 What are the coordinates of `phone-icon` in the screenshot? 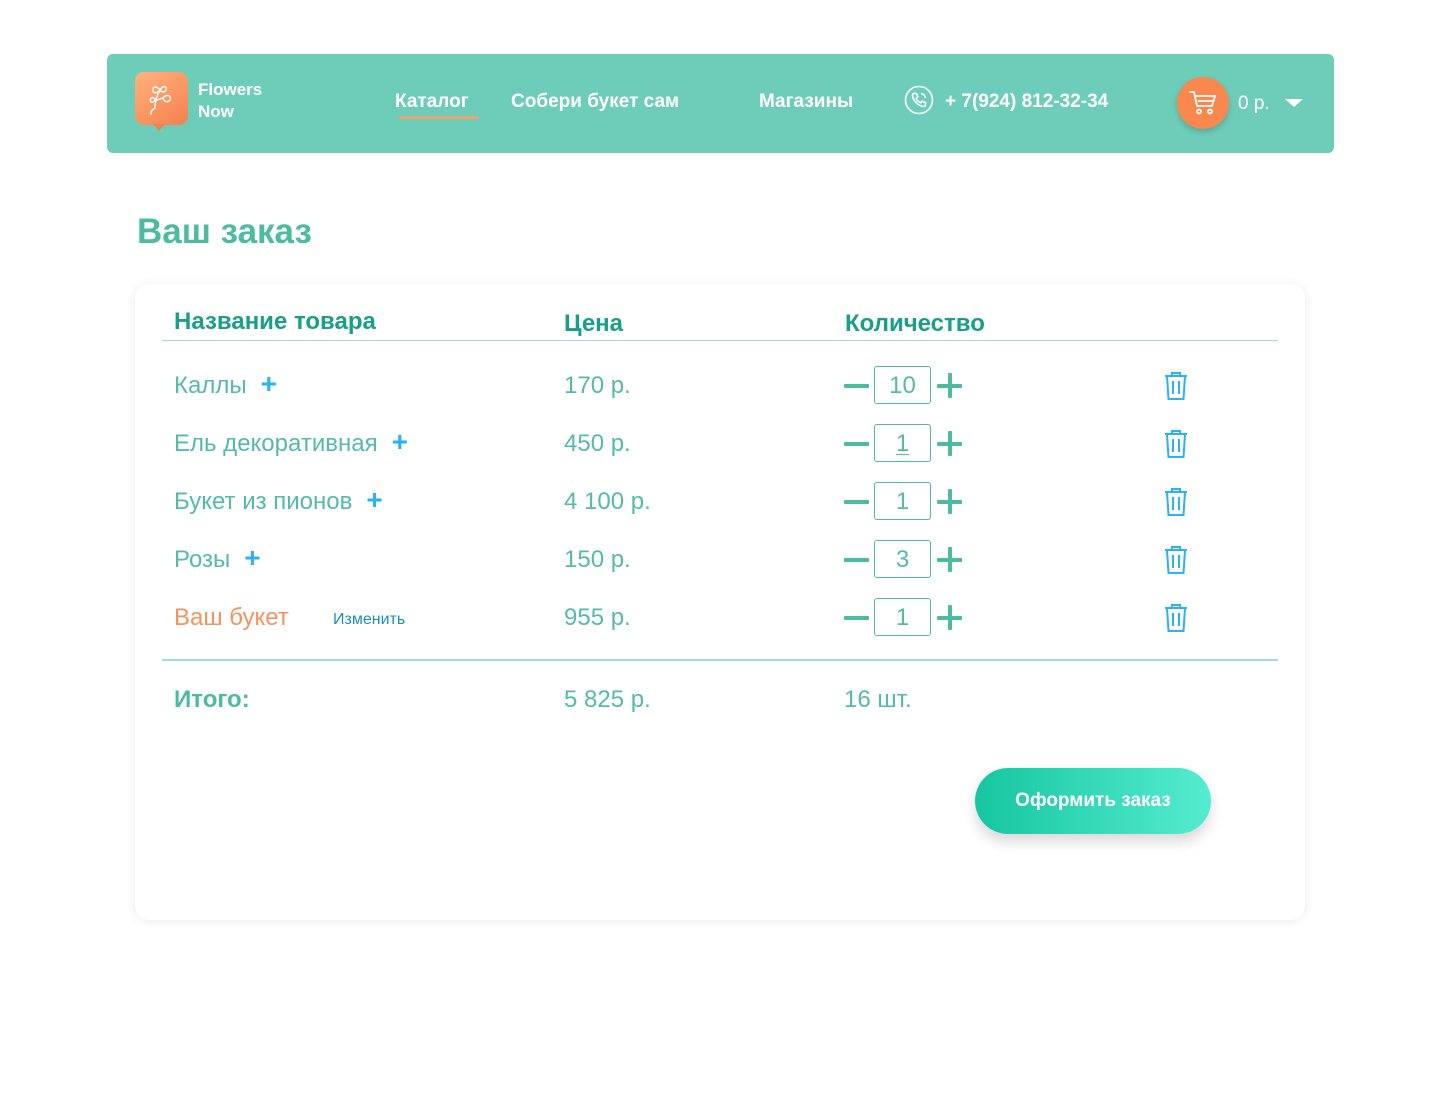 It's located at (919, 100).